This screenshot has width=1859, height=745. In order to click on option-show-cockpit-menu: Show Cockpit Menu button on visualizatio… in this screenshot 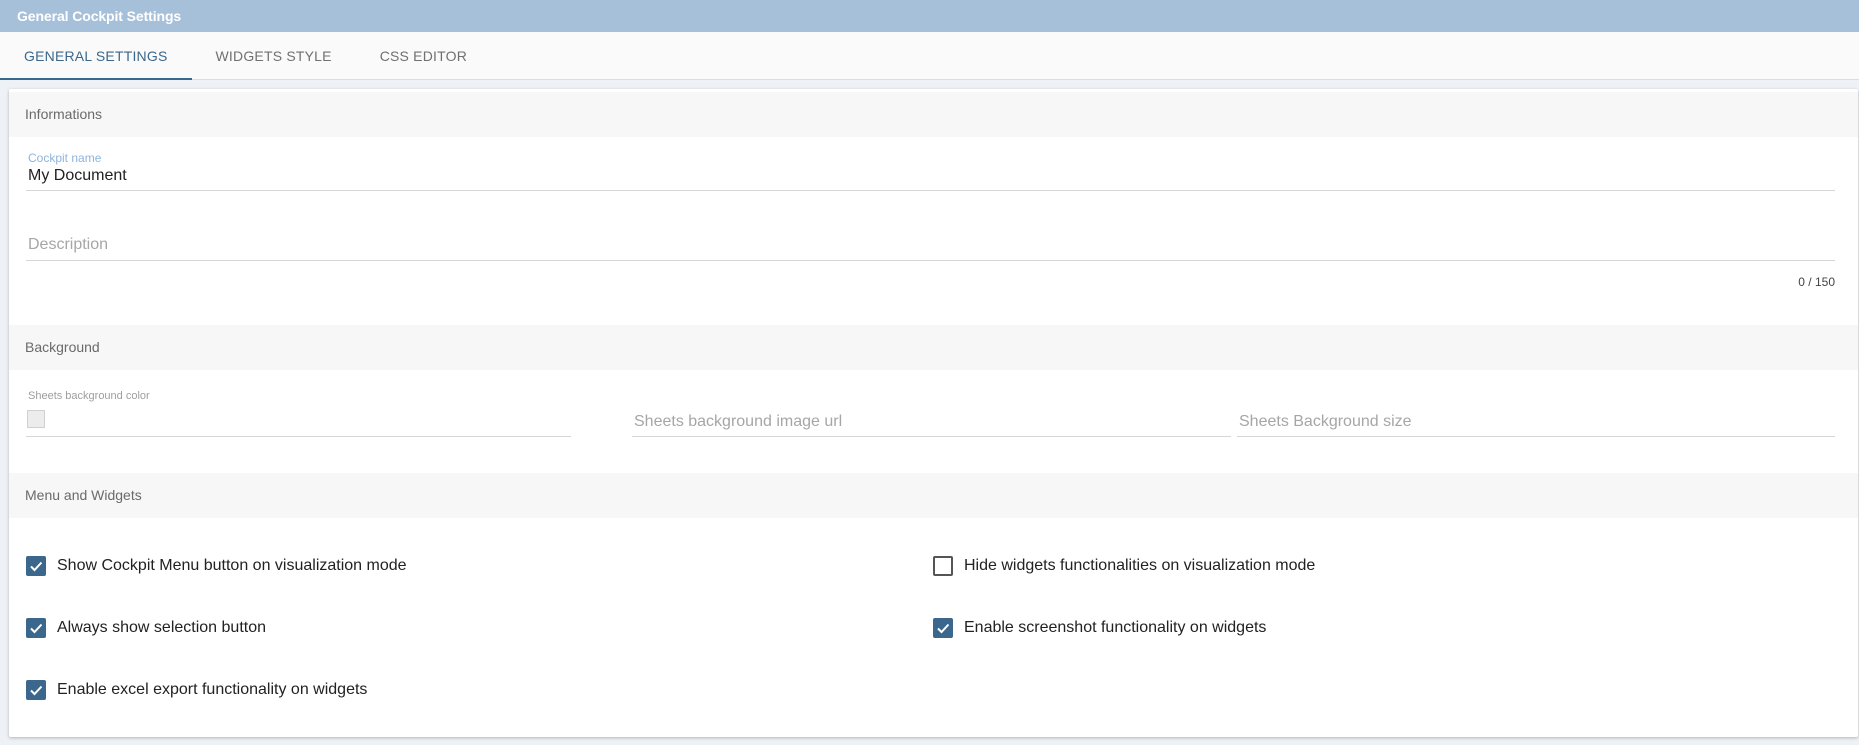, I will do `click(216, 566)`.